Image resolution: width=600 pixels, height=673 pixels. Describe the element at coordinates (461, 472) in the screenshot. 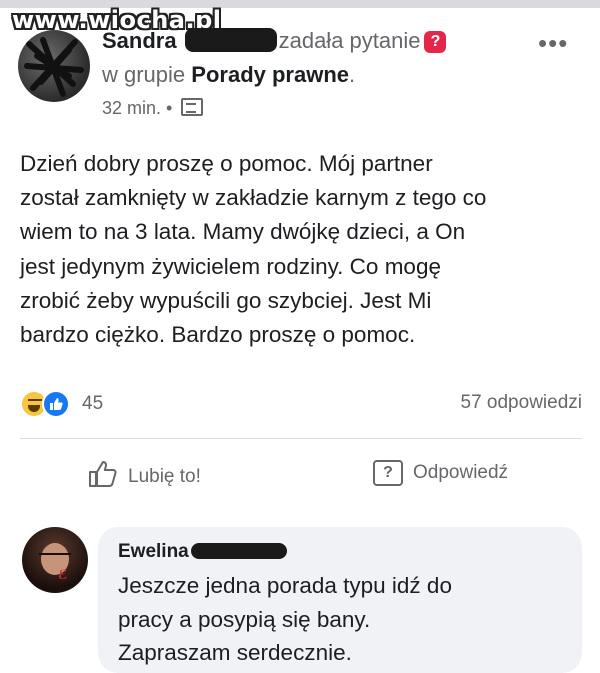

I see `reply-label: Odpowiedź` at that location.